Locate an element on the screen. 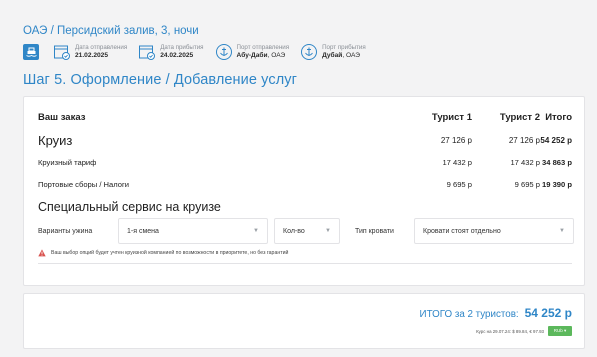 The image size is (597, 357). special-service-title: Специальный сервис на круизе is located at coordinates (129, 207).